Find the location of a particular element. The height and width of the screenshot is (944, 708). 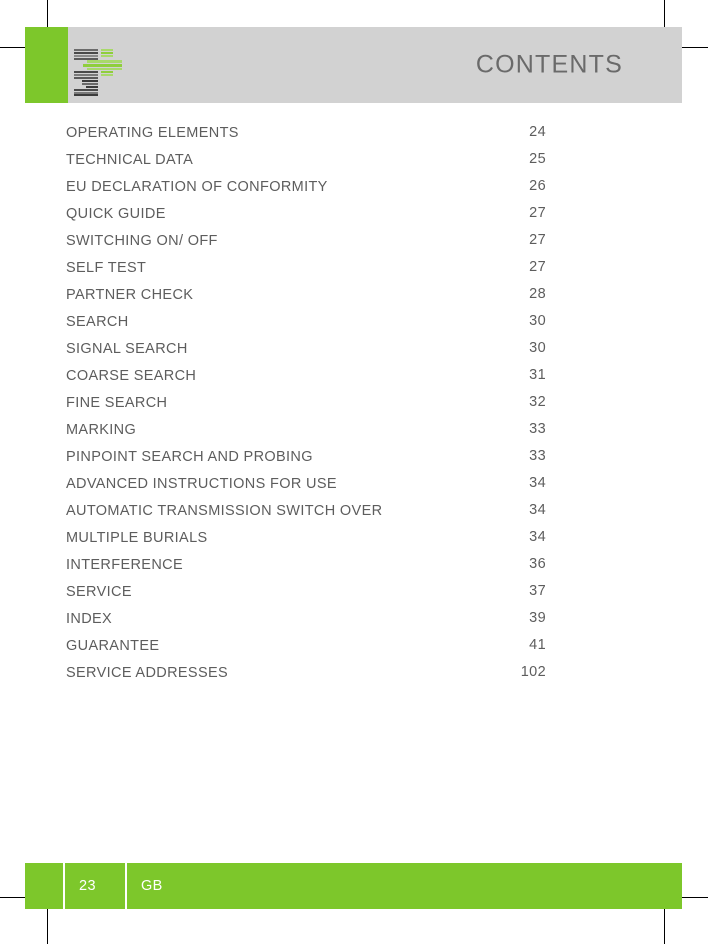

table-row: INTERFERENCE 36 is located at coordinates (306, 569).